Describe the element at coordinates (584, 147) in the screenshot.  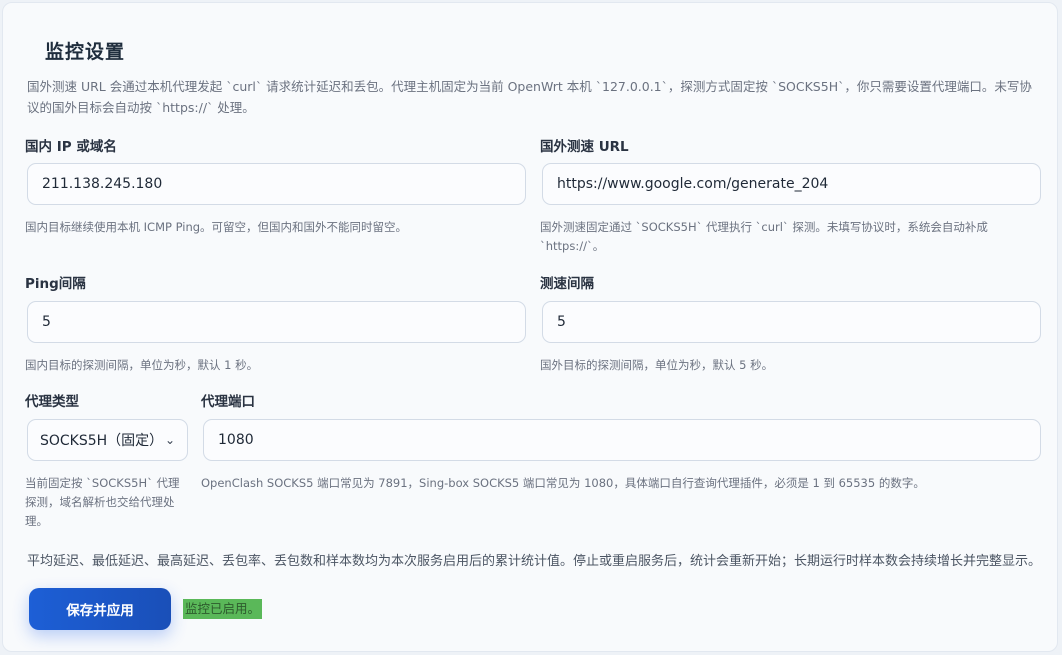
I see `foreign-url-label: 国外测速 URL` at that location.